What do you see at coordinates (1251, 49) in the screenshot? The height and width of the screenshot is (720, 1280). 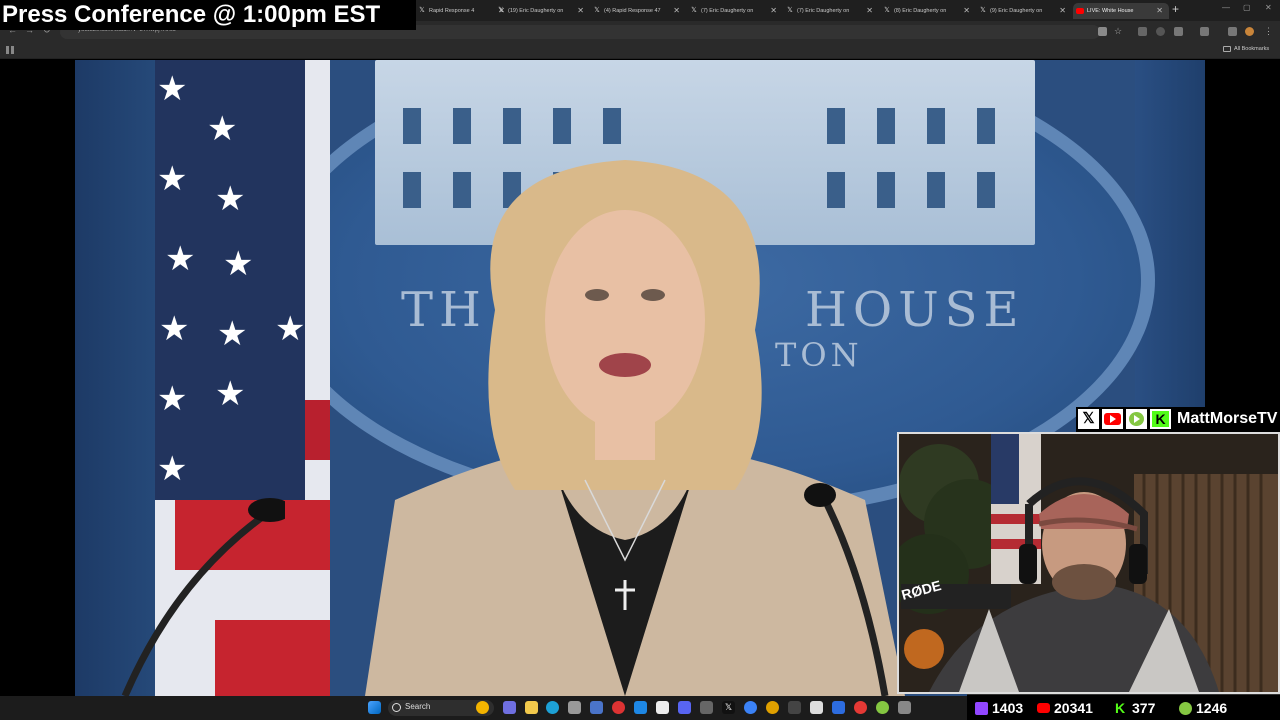 I see `all-bookmarks-link: All Bookmarks` at bounding box center [1251, 49].